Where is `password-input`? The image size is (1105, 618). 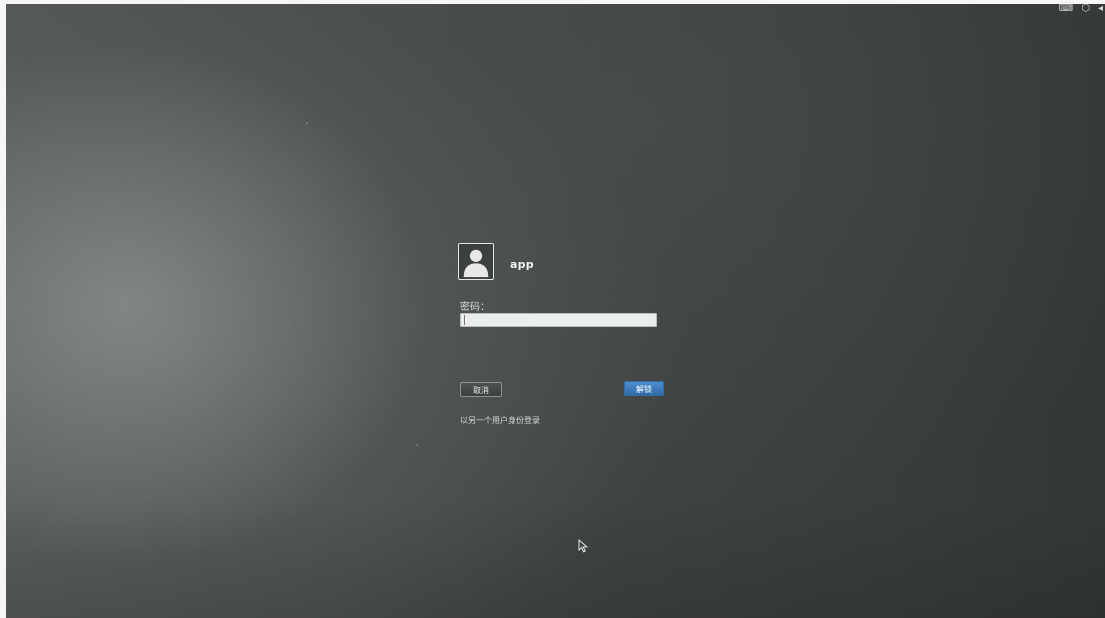
password-input is located at coordinates (558, 320).